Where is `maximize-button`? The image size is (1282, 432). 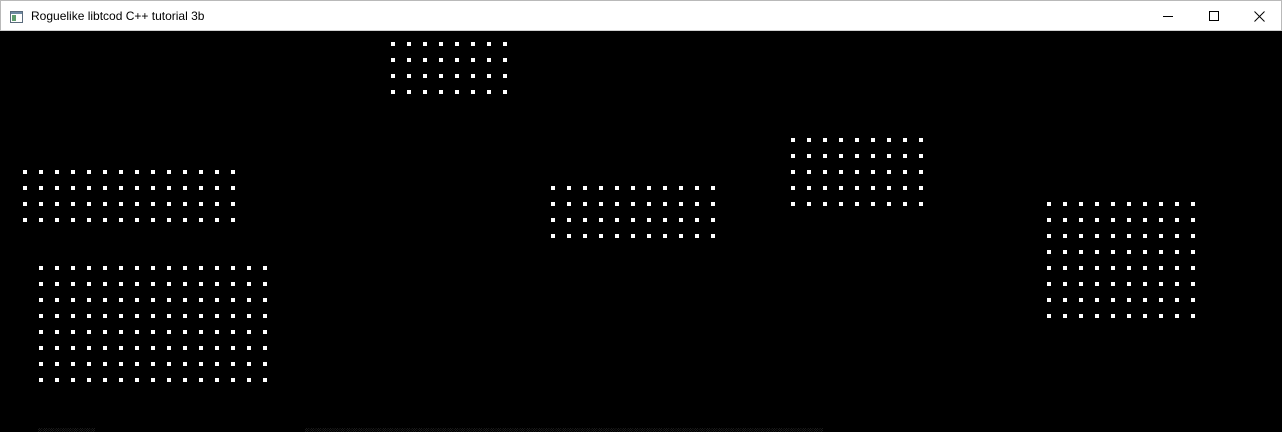
maximize-button is located at coordinates (1214, 16).